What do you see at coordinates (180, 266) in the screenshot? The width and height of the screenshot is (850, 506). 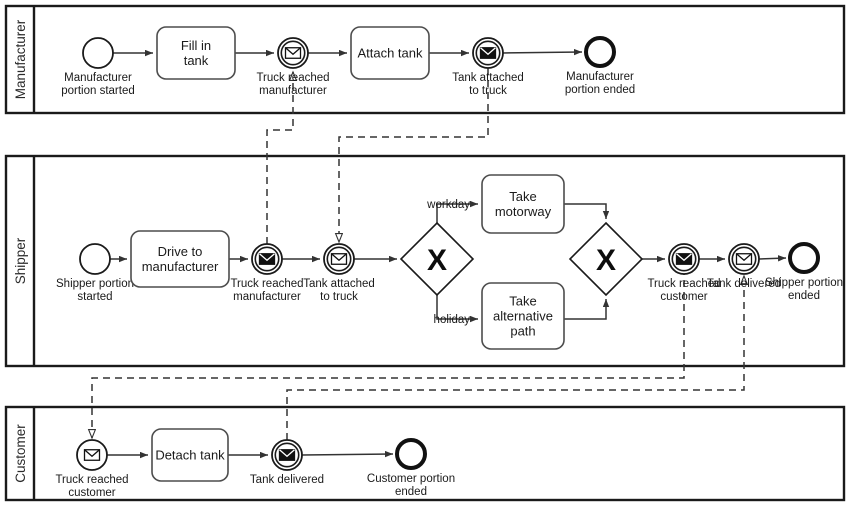 I see `task-label-s-drive: manufacturer` at bounding box center [180, 266].